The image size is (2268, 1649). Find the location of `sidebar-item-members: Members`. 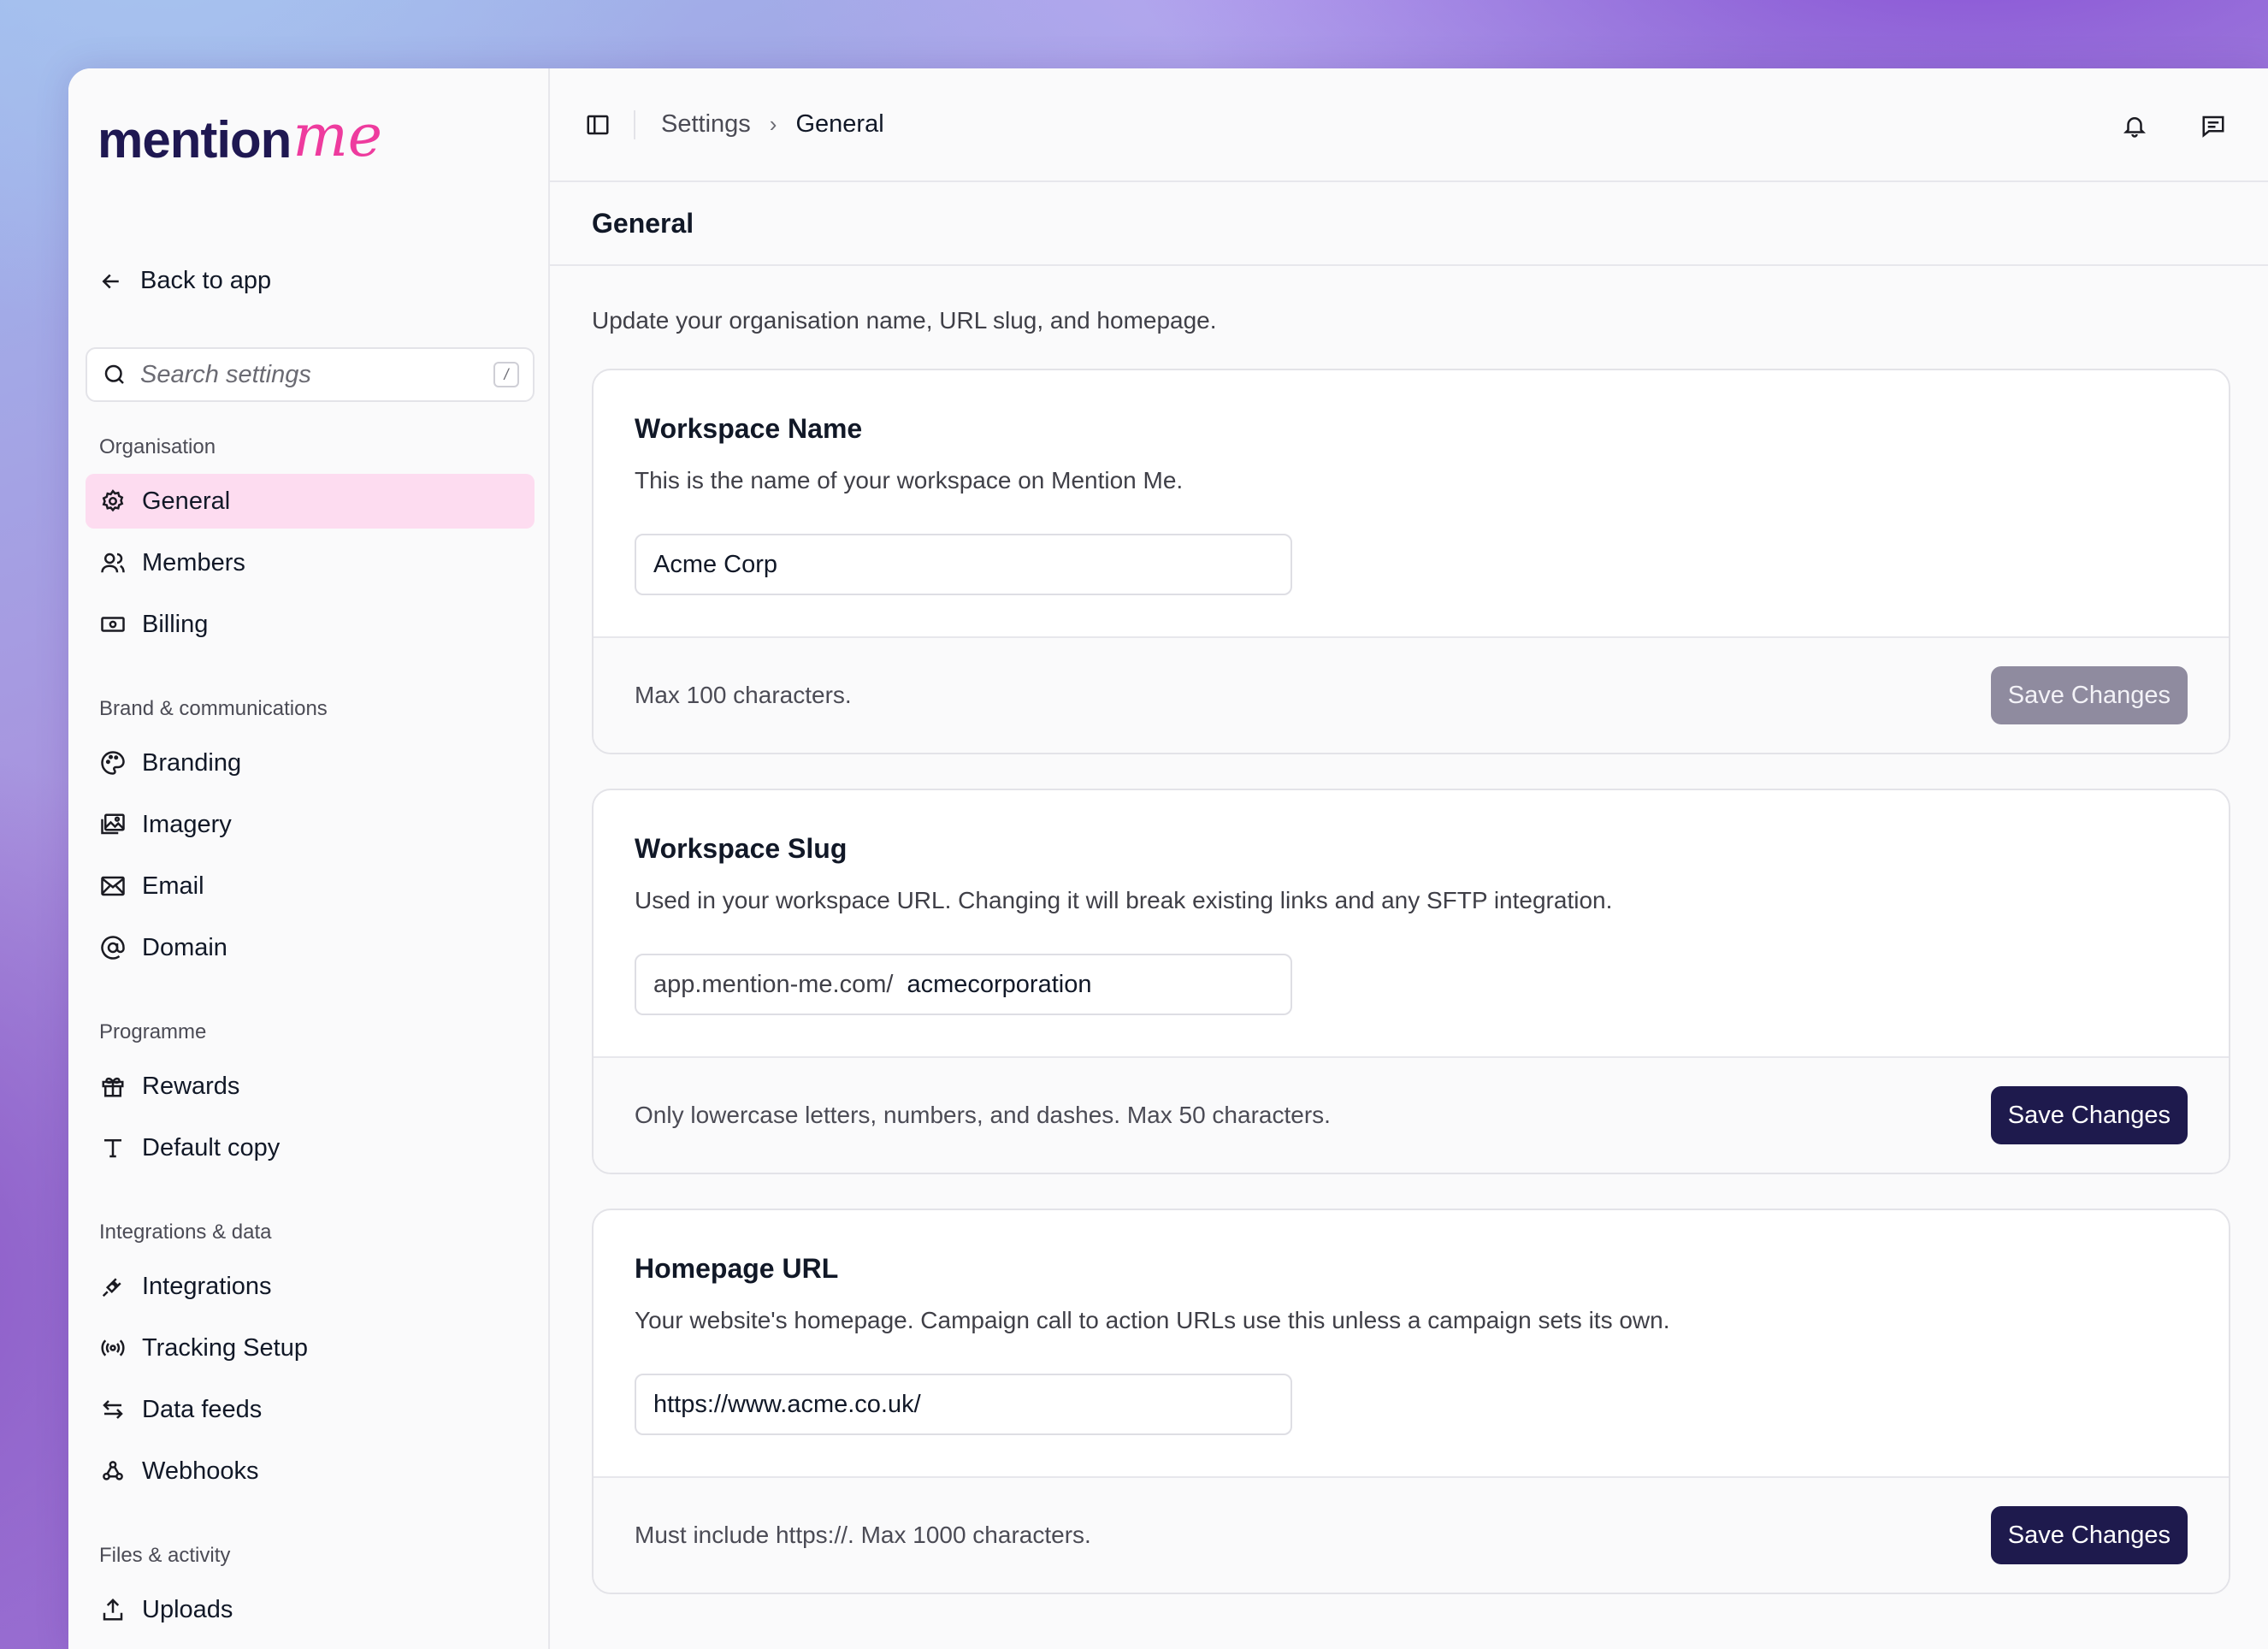

sidebar-item-members: Members is located at coordinates (310, 562).